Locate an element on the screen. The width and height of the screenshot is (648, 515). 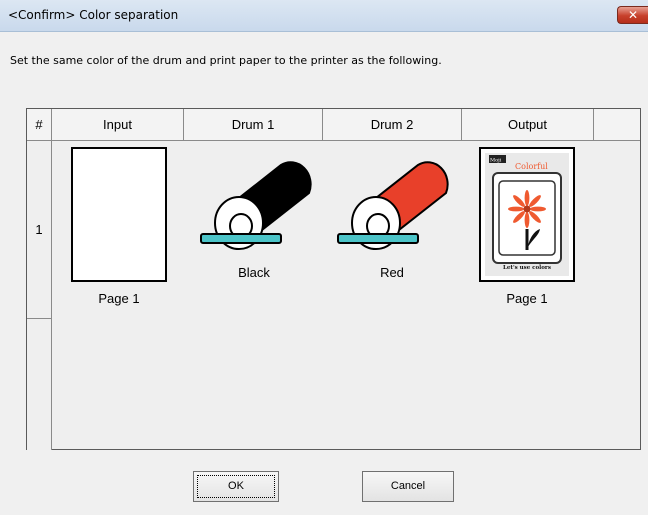
drum-2-icon is located at coordinates (393, 205).